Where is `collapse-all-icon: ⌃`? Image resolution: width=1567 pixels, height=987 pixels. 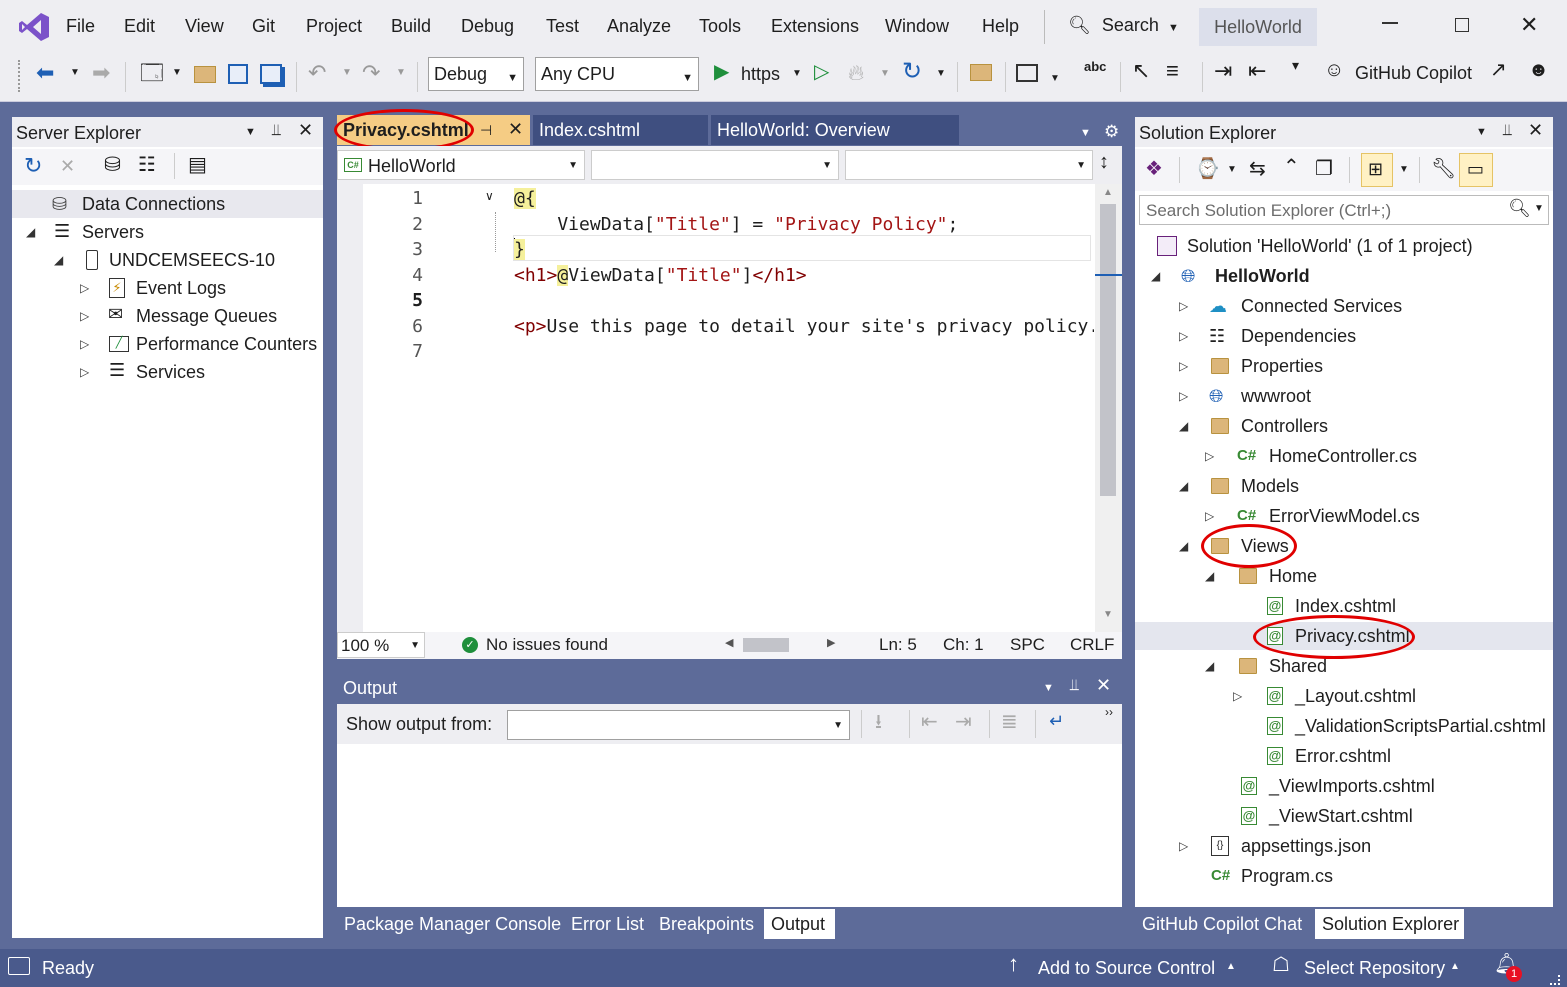 collapse-all-icon: ⌃ is located at coordinates (1291, 167).